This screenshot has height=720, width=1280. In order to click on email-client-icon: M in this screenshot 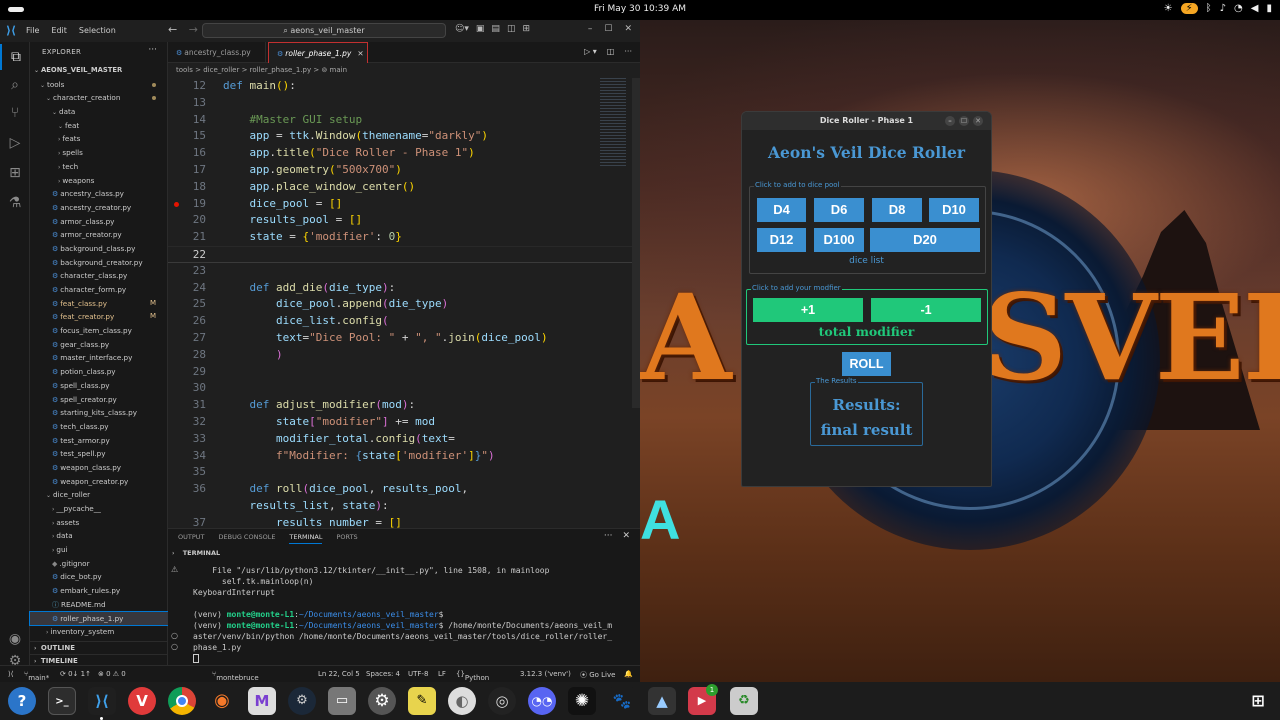, I will do `click(262, 701)`.